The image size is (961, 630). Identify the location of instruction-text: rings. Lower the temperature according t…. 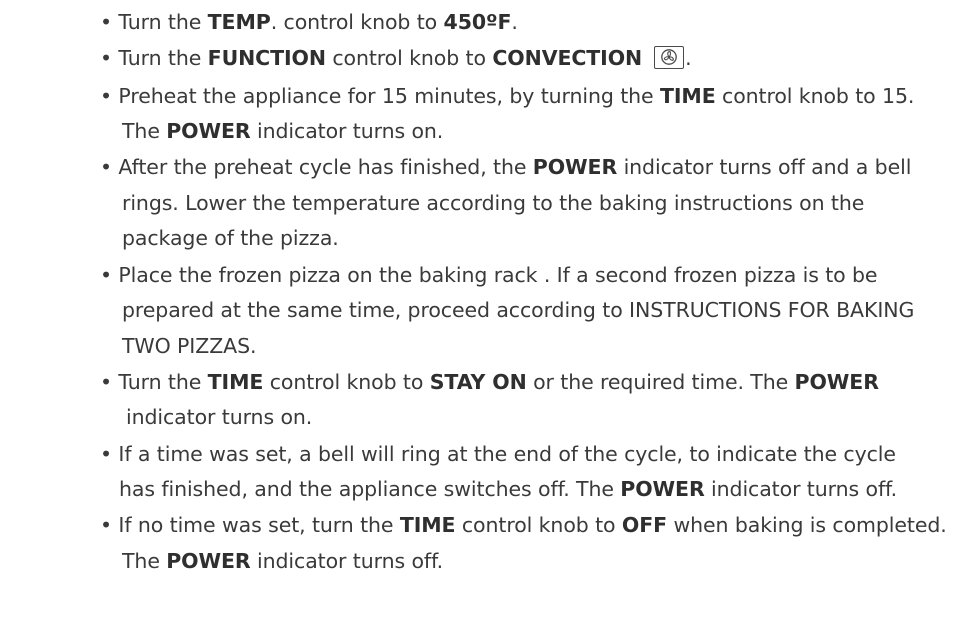
(493, 203).